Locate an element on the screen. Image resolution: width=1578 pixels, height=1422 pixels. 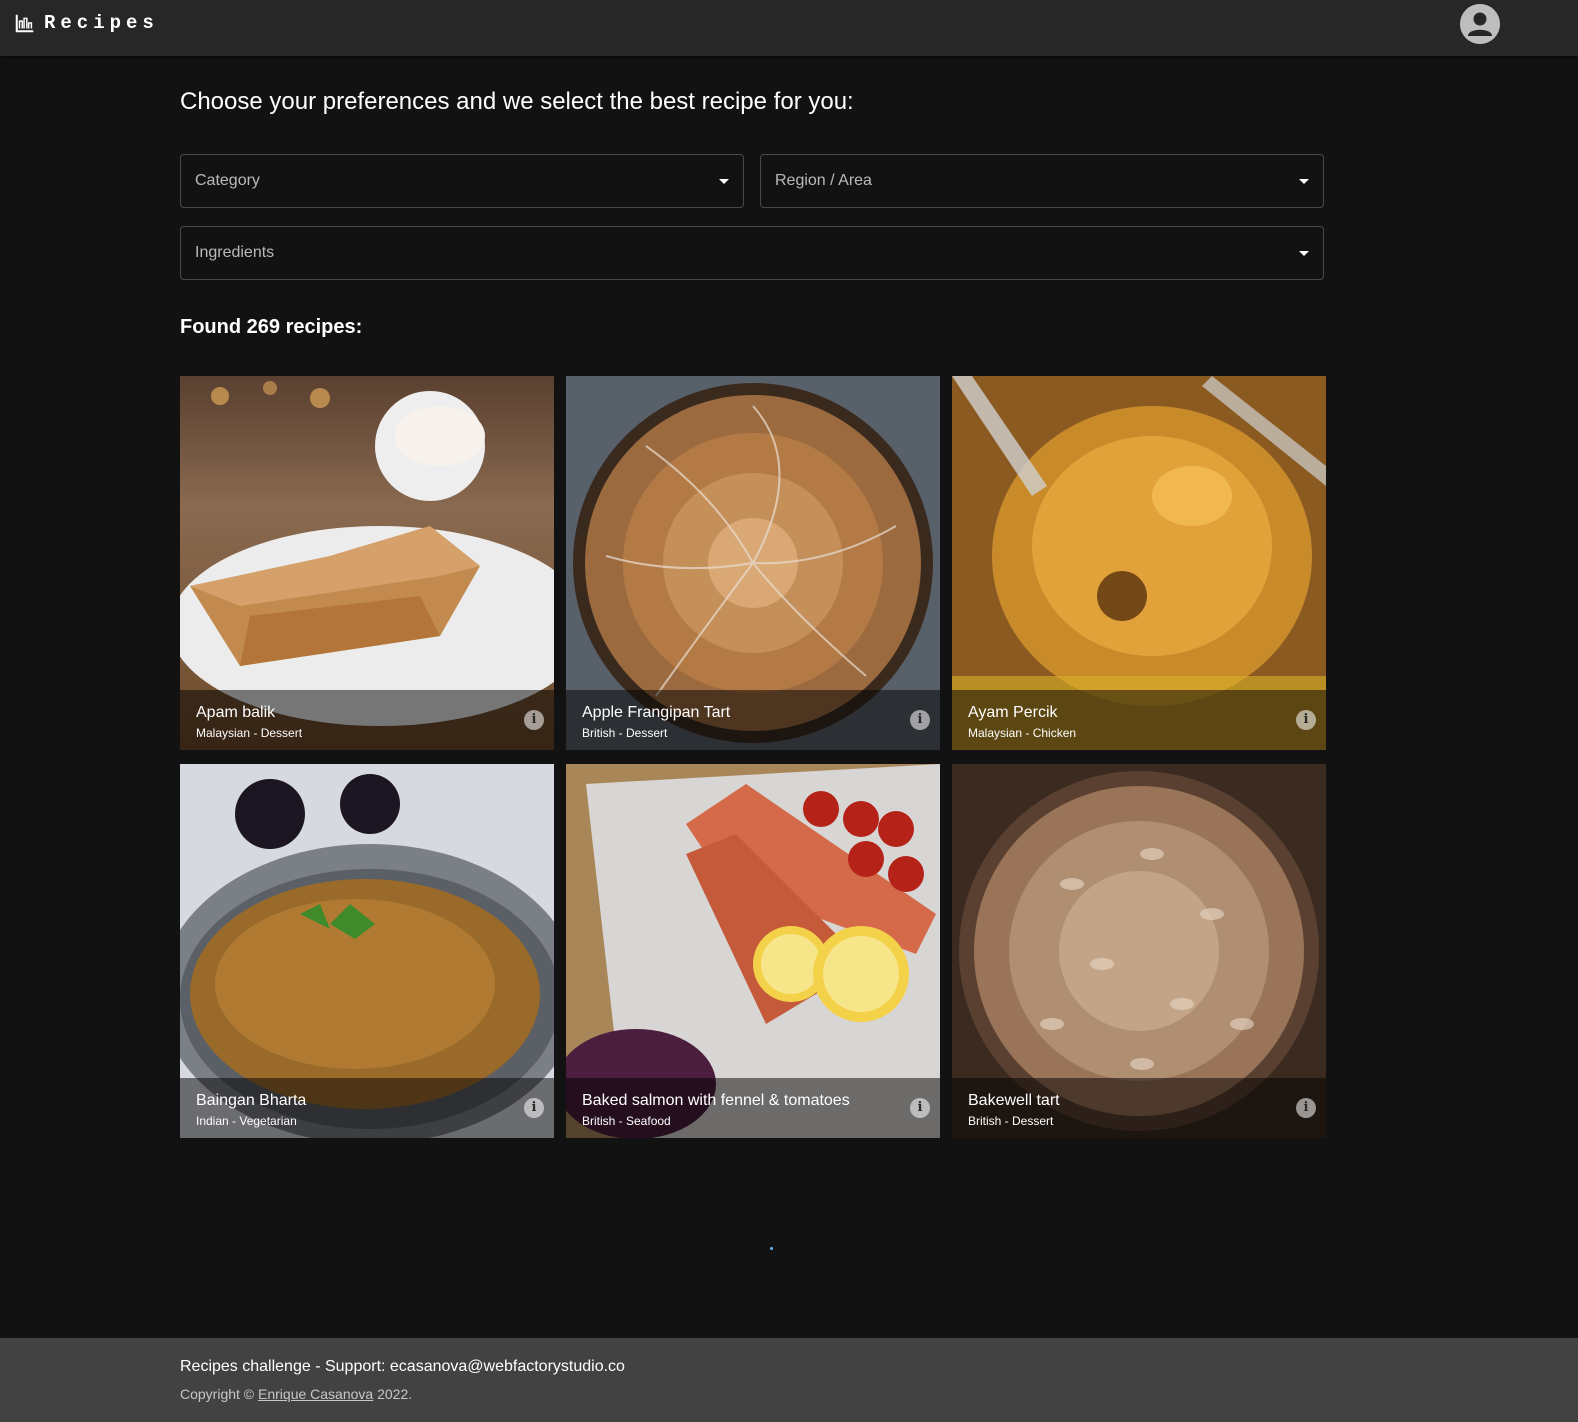
results-count: Found 269 recipes: is located at coordinates (271, 327).